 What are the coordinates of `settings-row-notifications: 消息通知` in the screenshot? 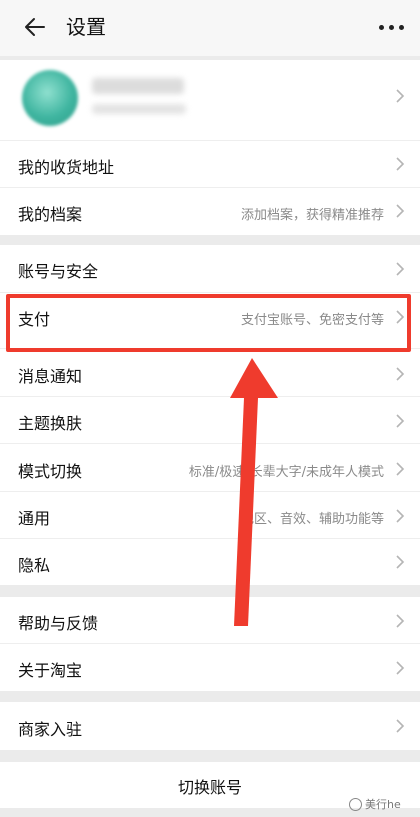 It's located at (210, 373).